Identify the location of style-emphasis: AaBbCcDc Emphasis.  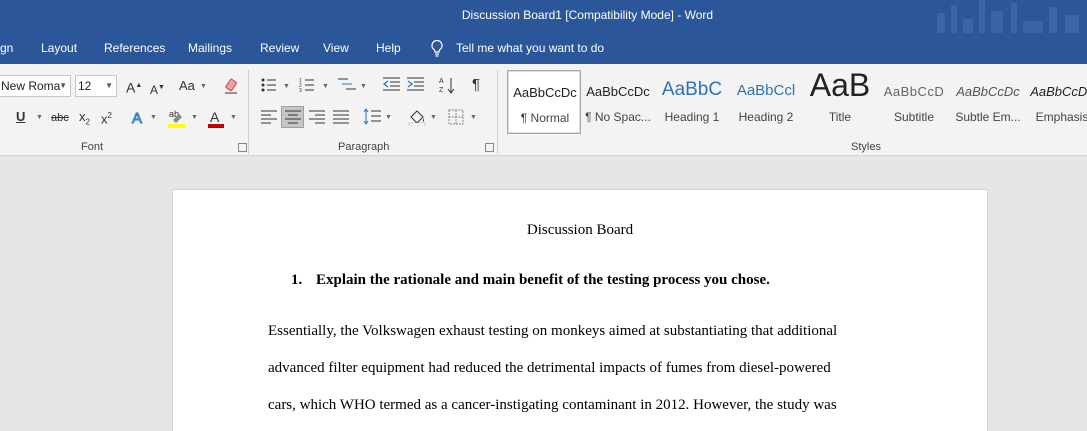
(1056, 102).